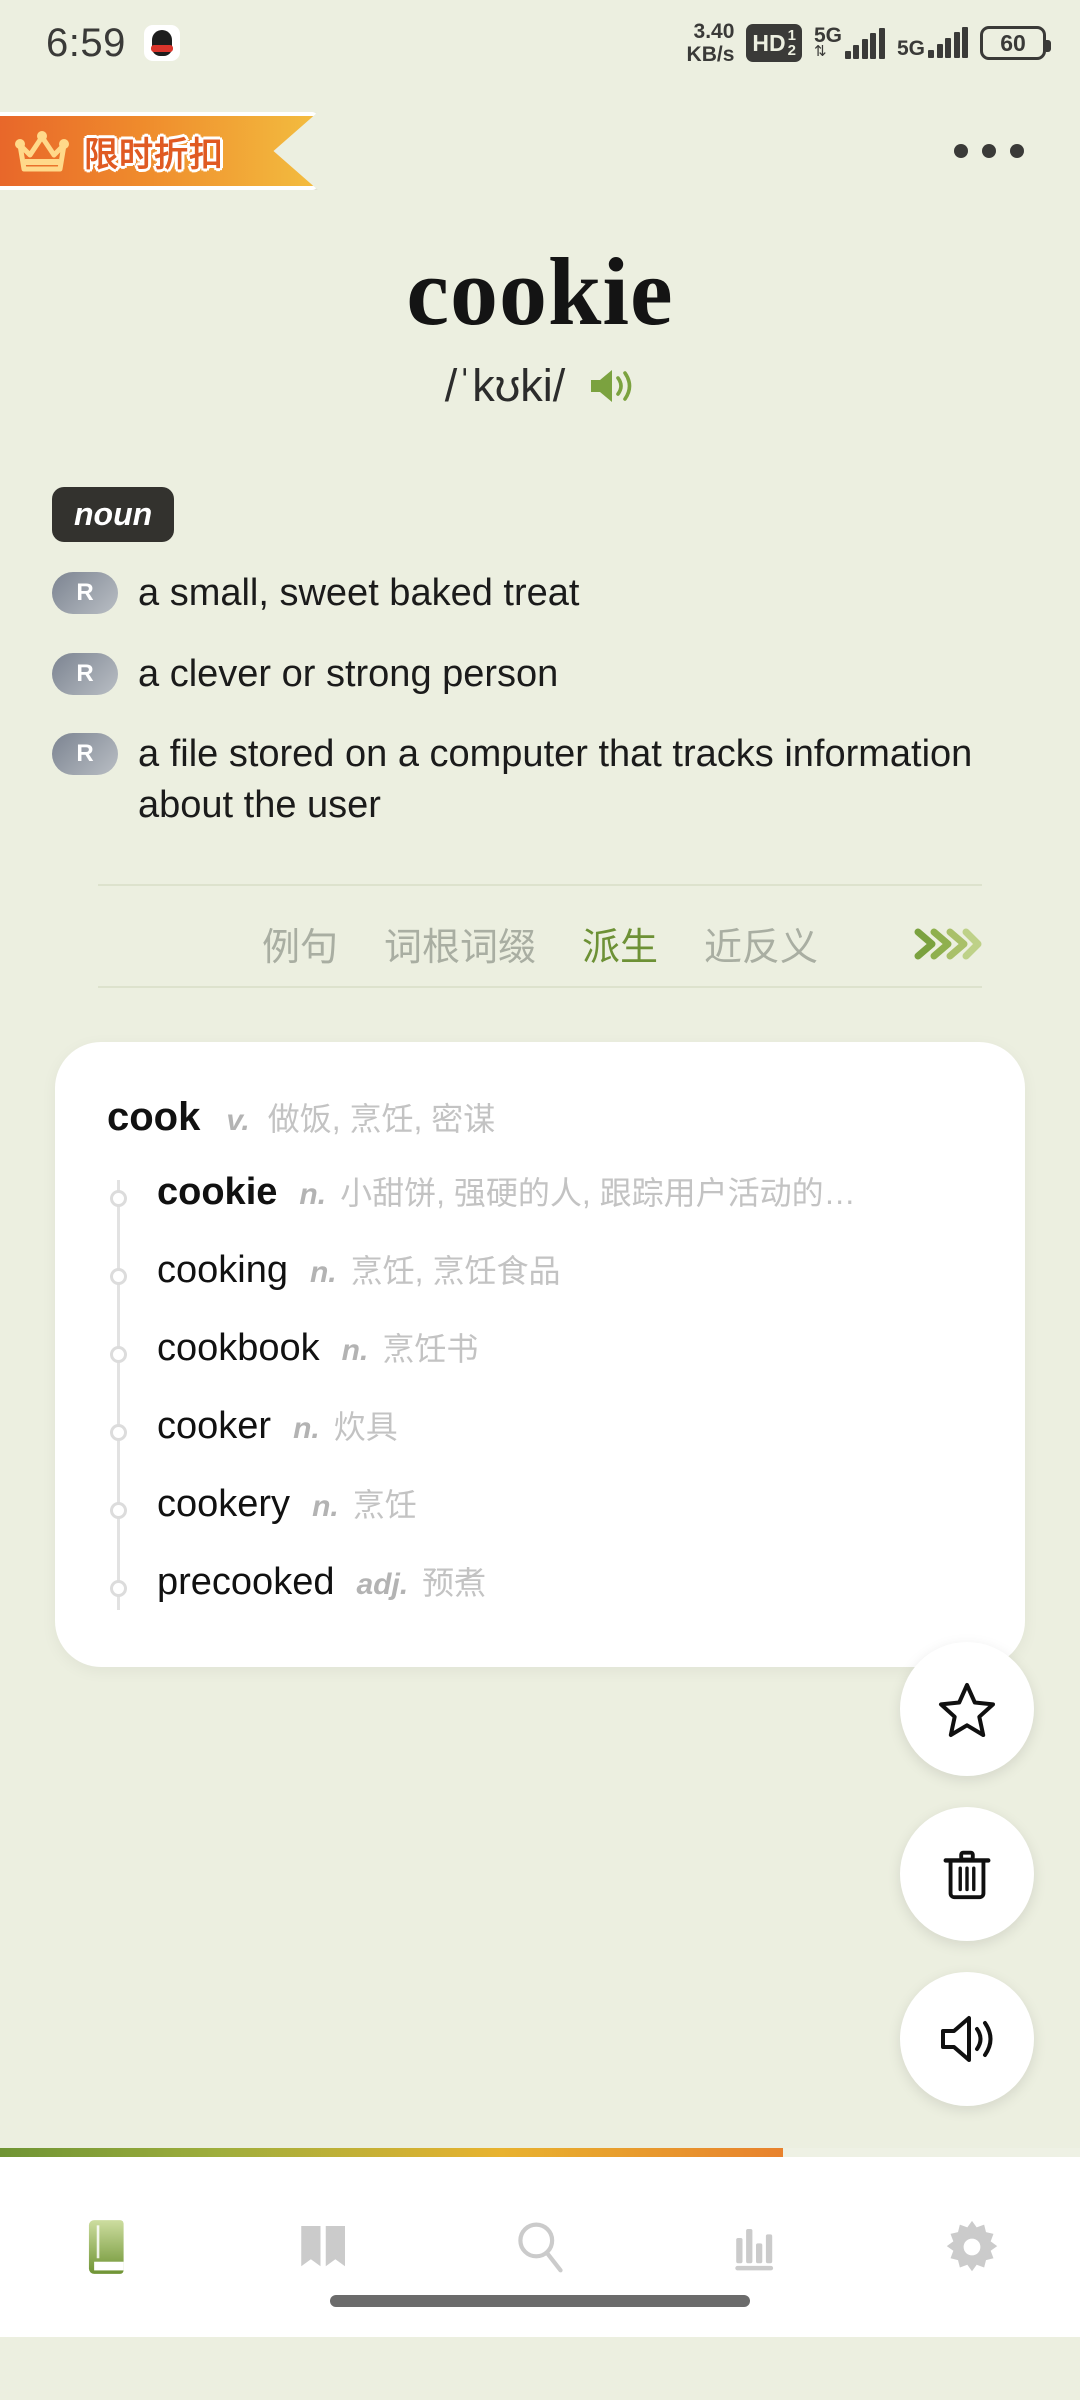  Describe the element at coordinates (769, 42) in the screenshot. I see `hd-label: HD` at that location.